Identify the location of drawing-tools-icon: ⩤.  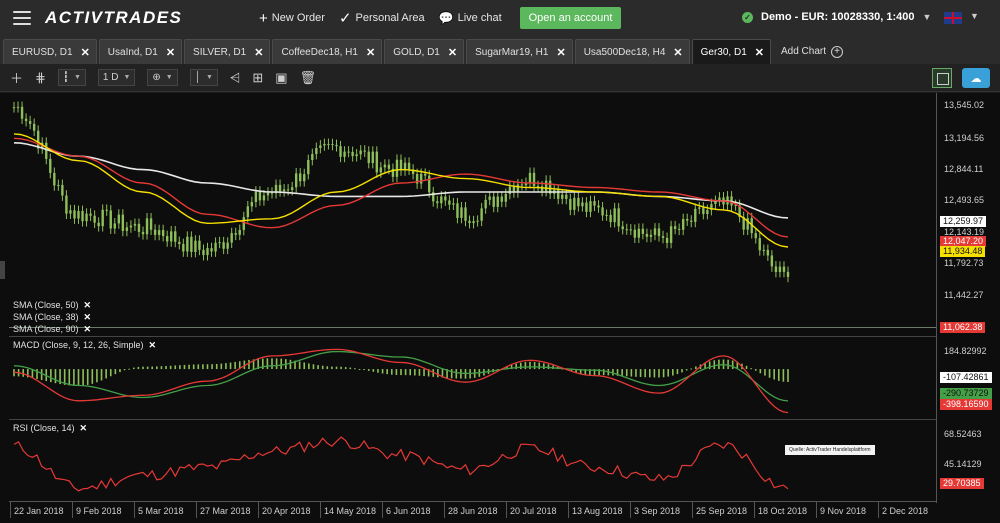
(235, 78).